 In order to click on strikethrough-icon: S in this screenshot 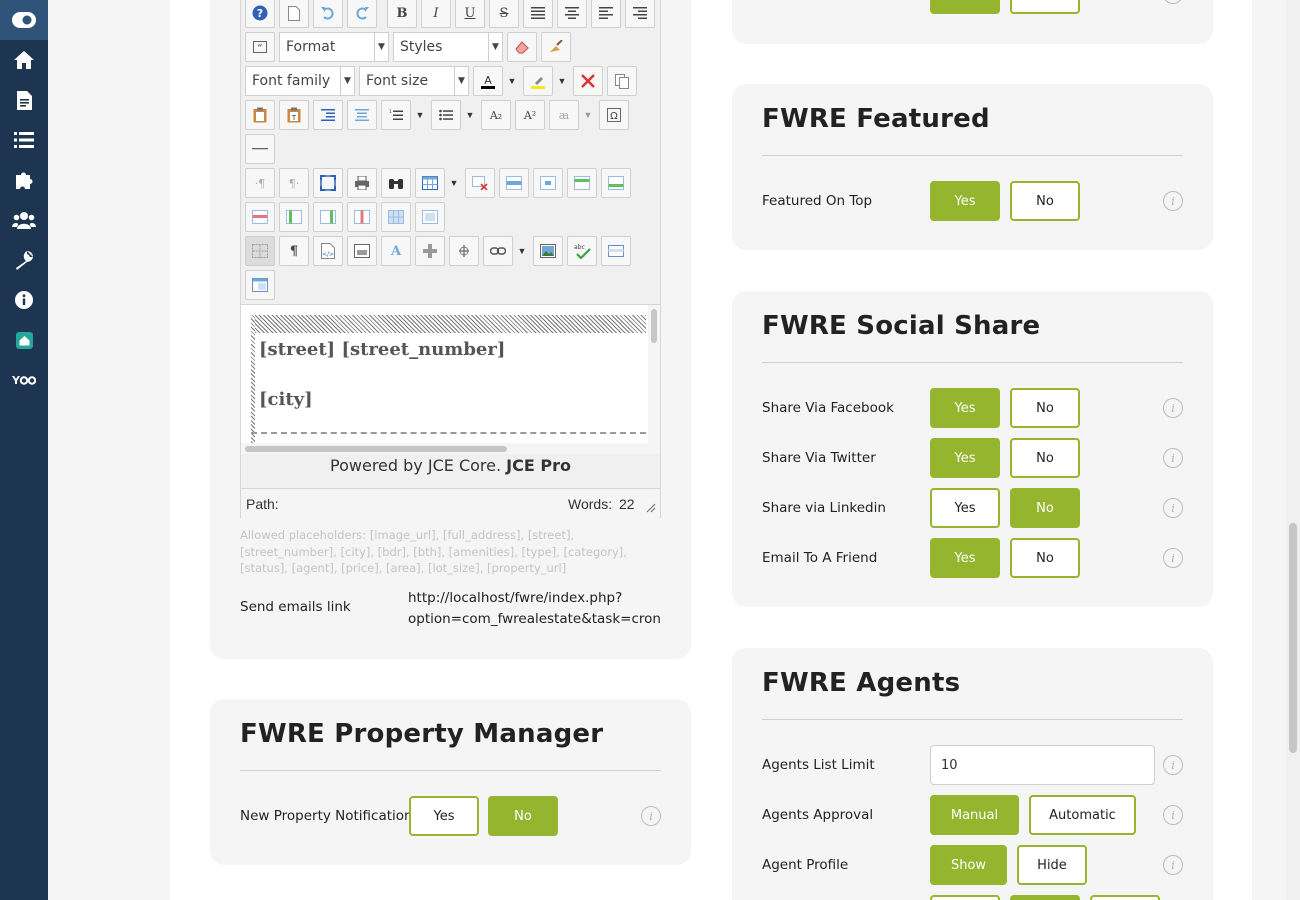, I will do `click(504, 14)`.